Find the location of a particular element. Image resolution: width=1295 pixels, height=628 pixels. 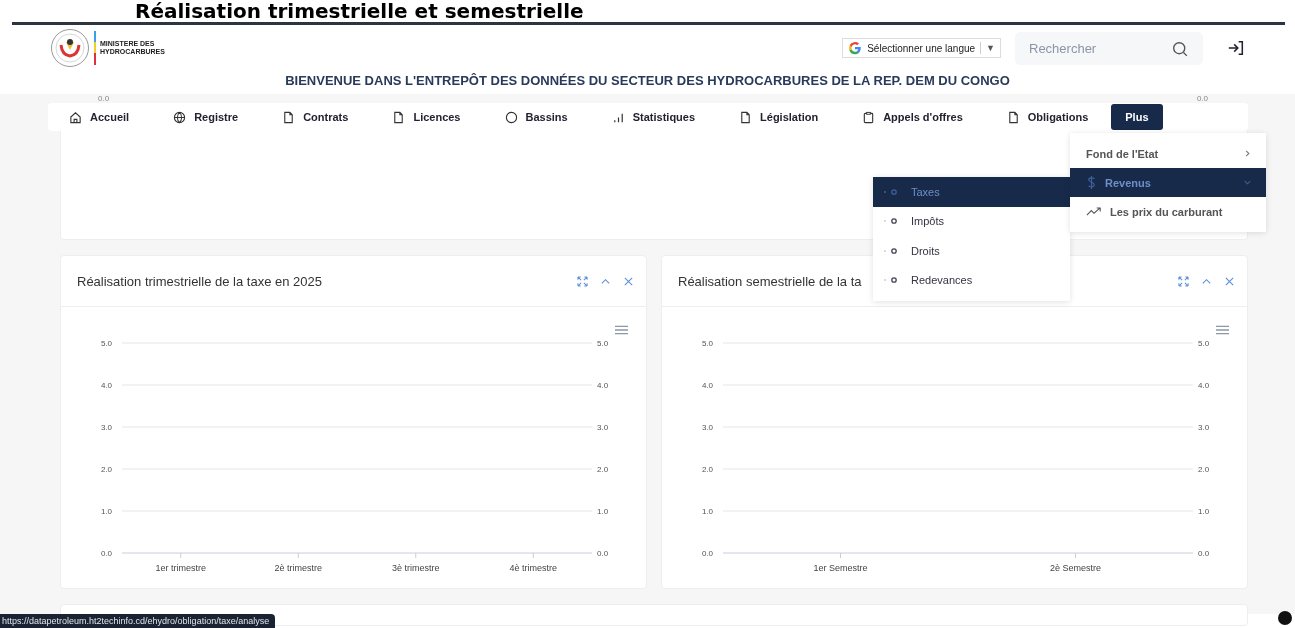

nav-item: Registre is located at coordinates (206, 117).